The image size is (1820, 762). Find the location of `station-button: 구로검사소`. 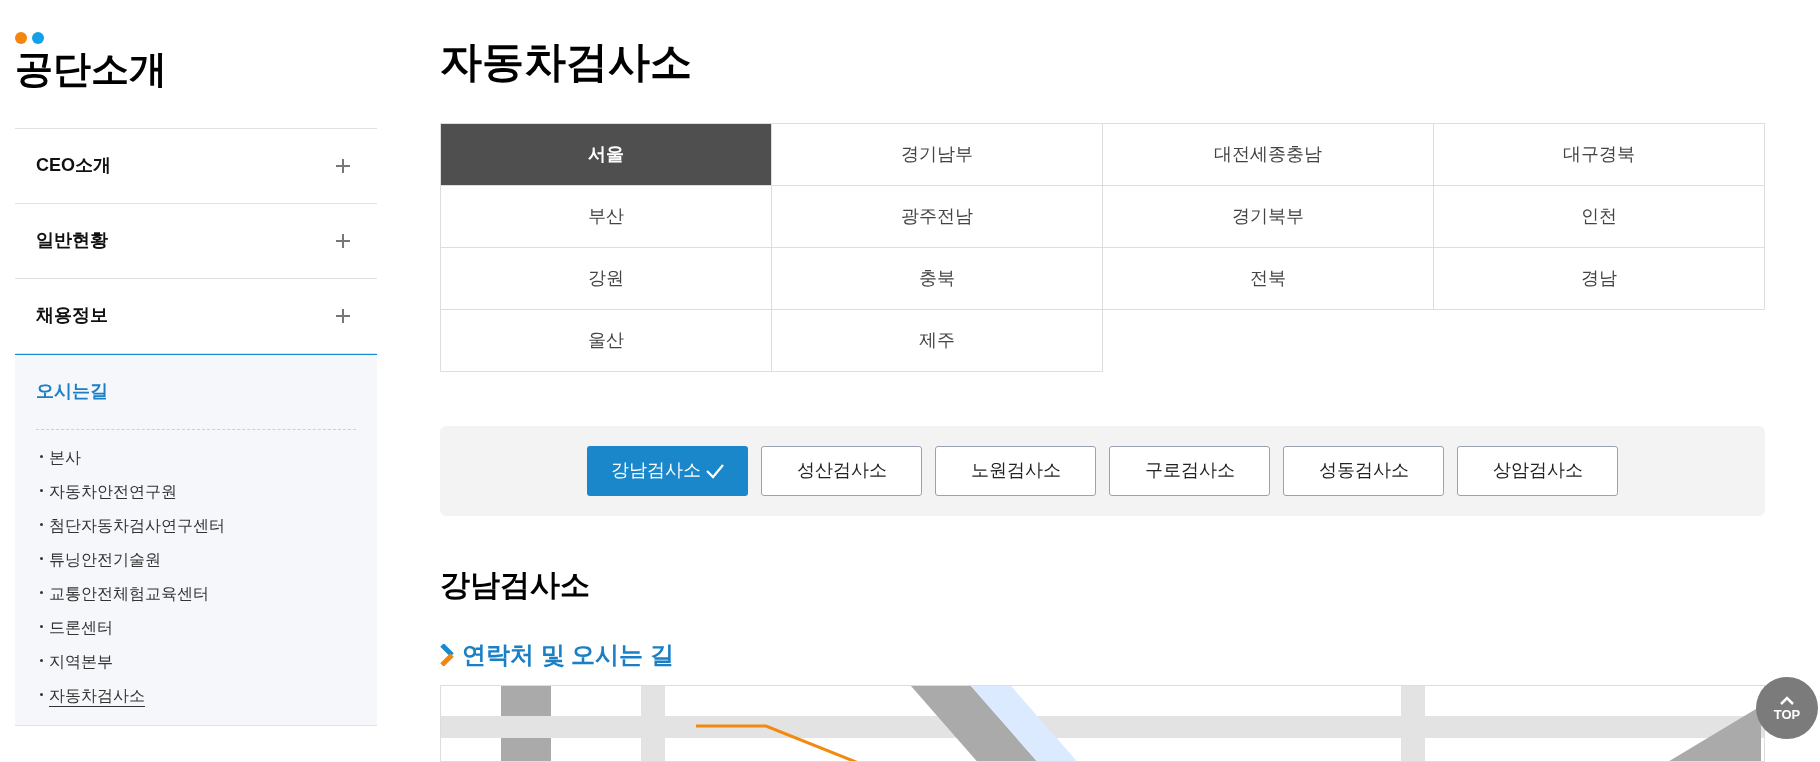

station-button: 구로검사소 is located at coordinates (1189, 470).